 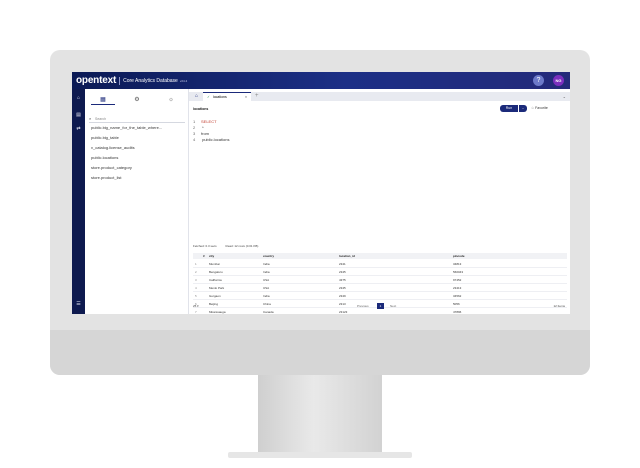 What do you see at coordinates (205, 133) in the screenshot?
I see `code-text: from` at bounding box center [205, 133].